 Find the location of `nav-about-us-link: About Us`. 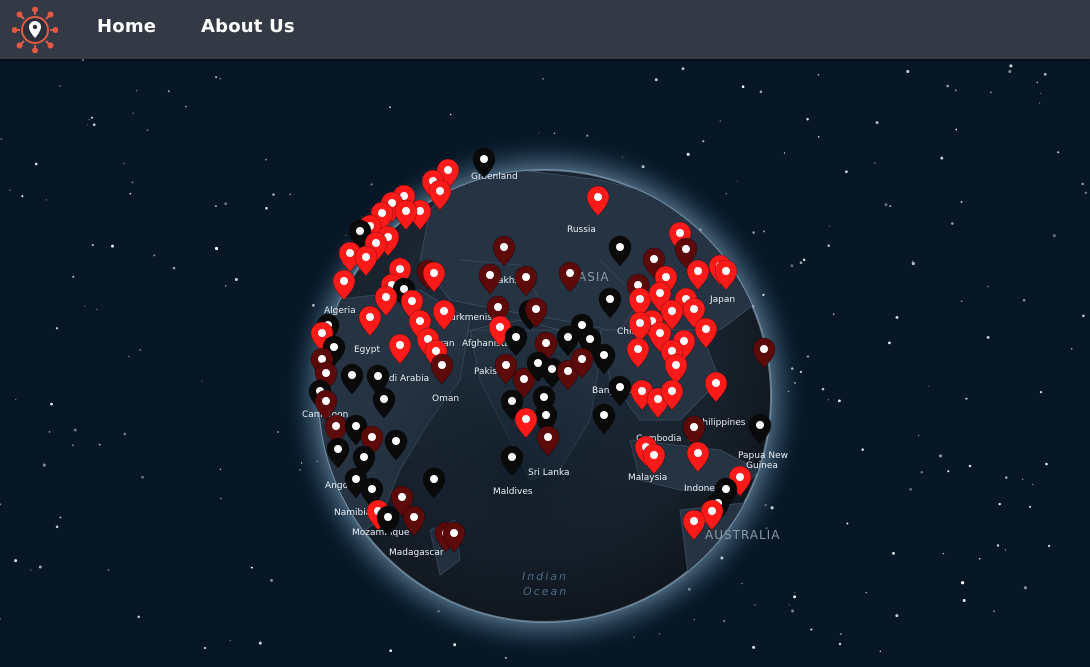

nav-about-us-link: About Us is located at coordinates (248, 26).